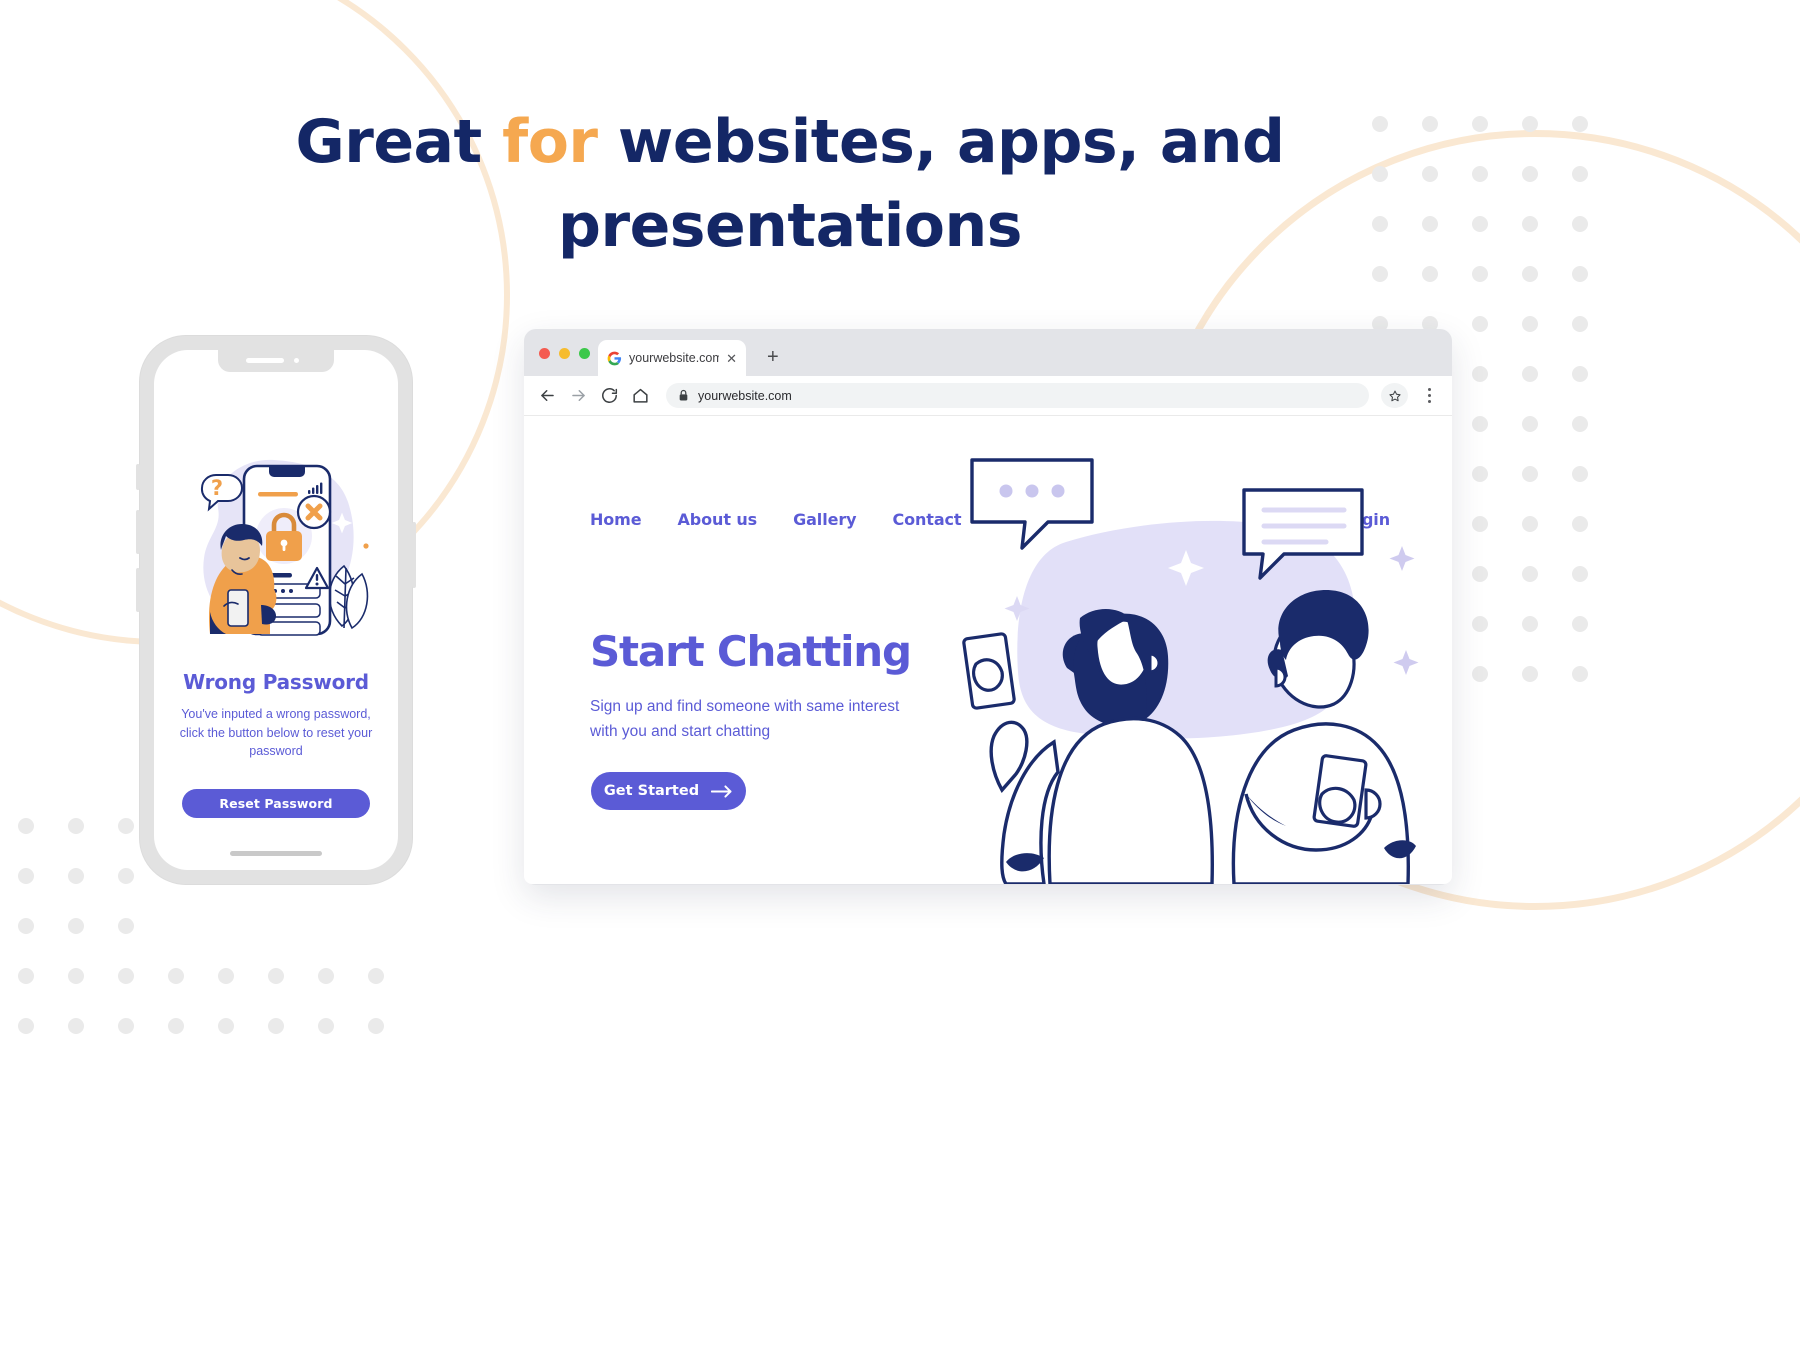 This screenshot has height=1360, width=1800. Describe the element at coordinates (683, 395) in the screenshot. I see `lock-icon` at that location.